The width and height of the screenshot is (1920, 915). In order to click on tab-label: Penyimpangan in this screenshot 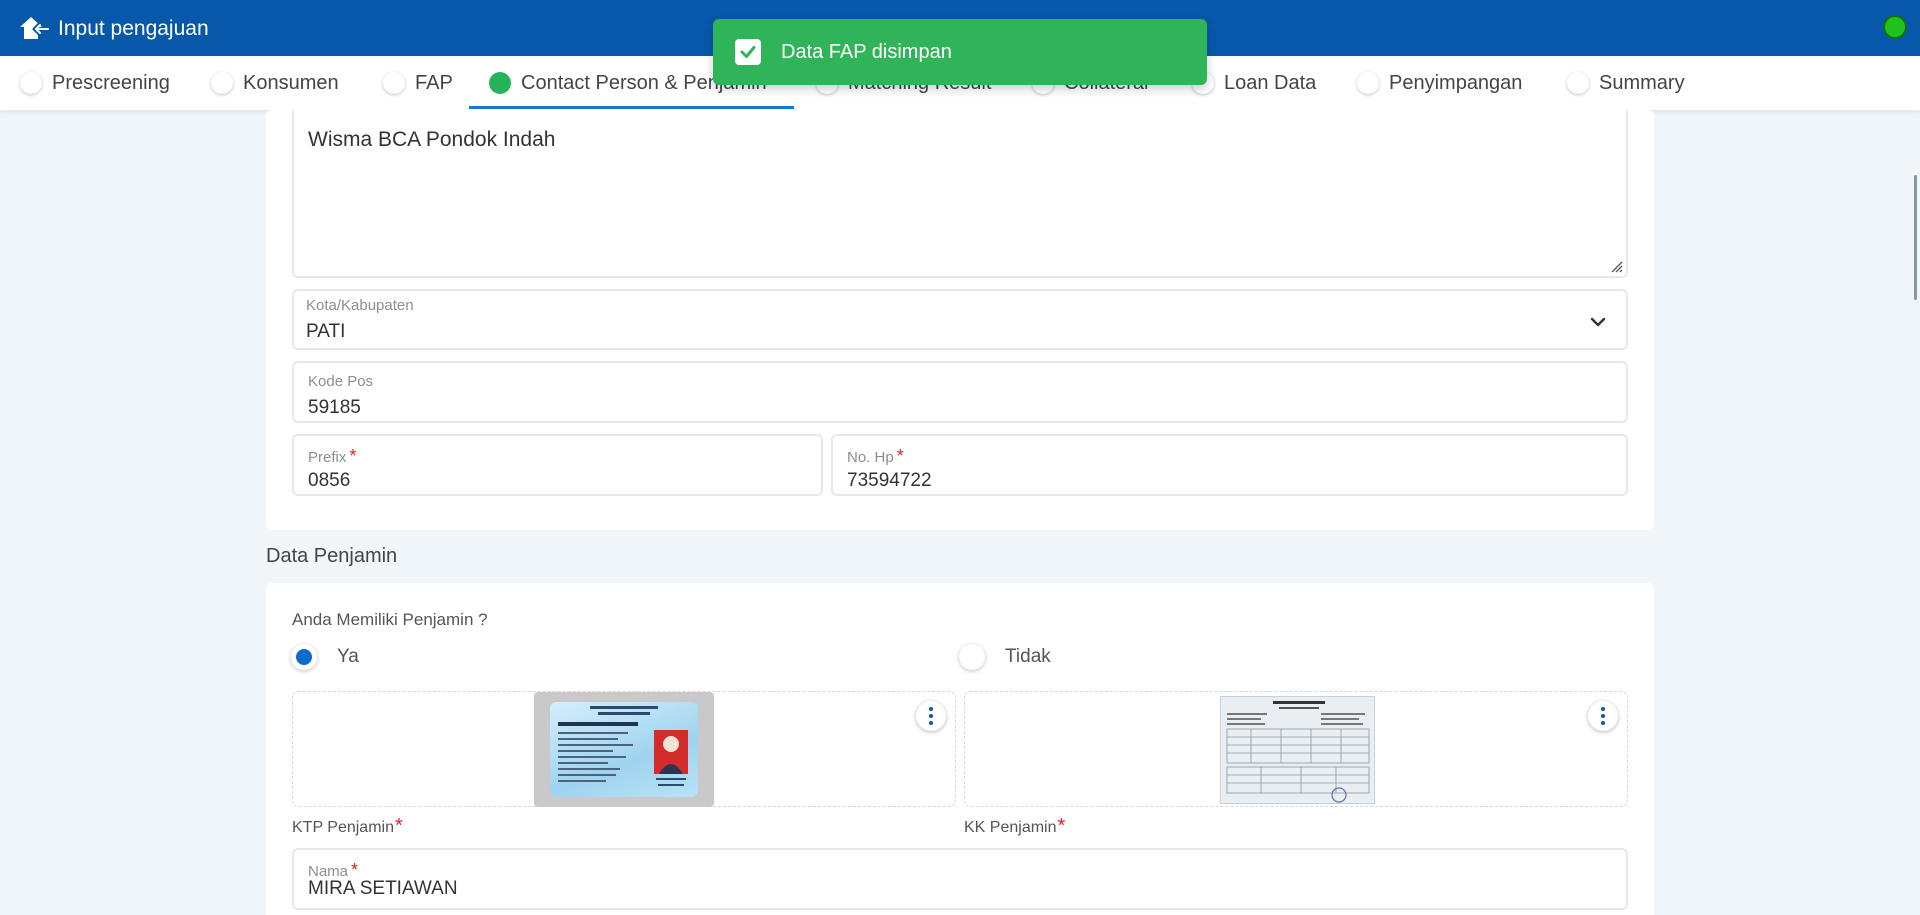, I will do `click(1456, 82)`.